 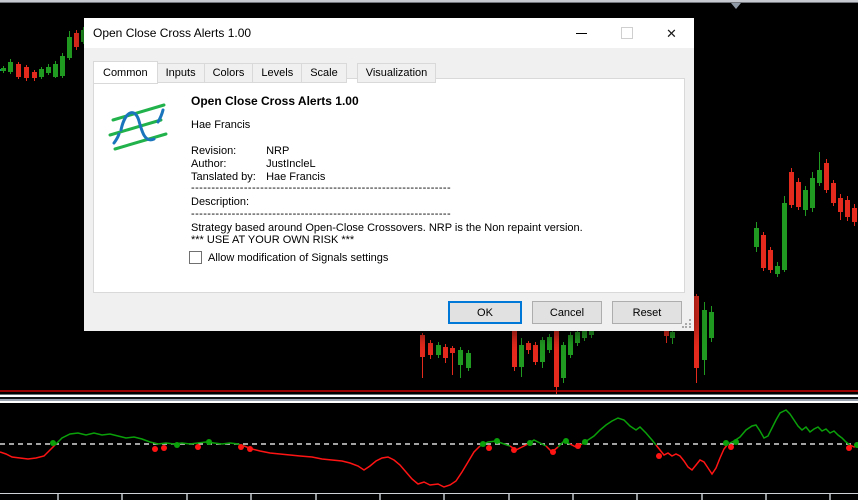 I want to click on field-author: Author: JustIncleL, so click(x=253, y=164).